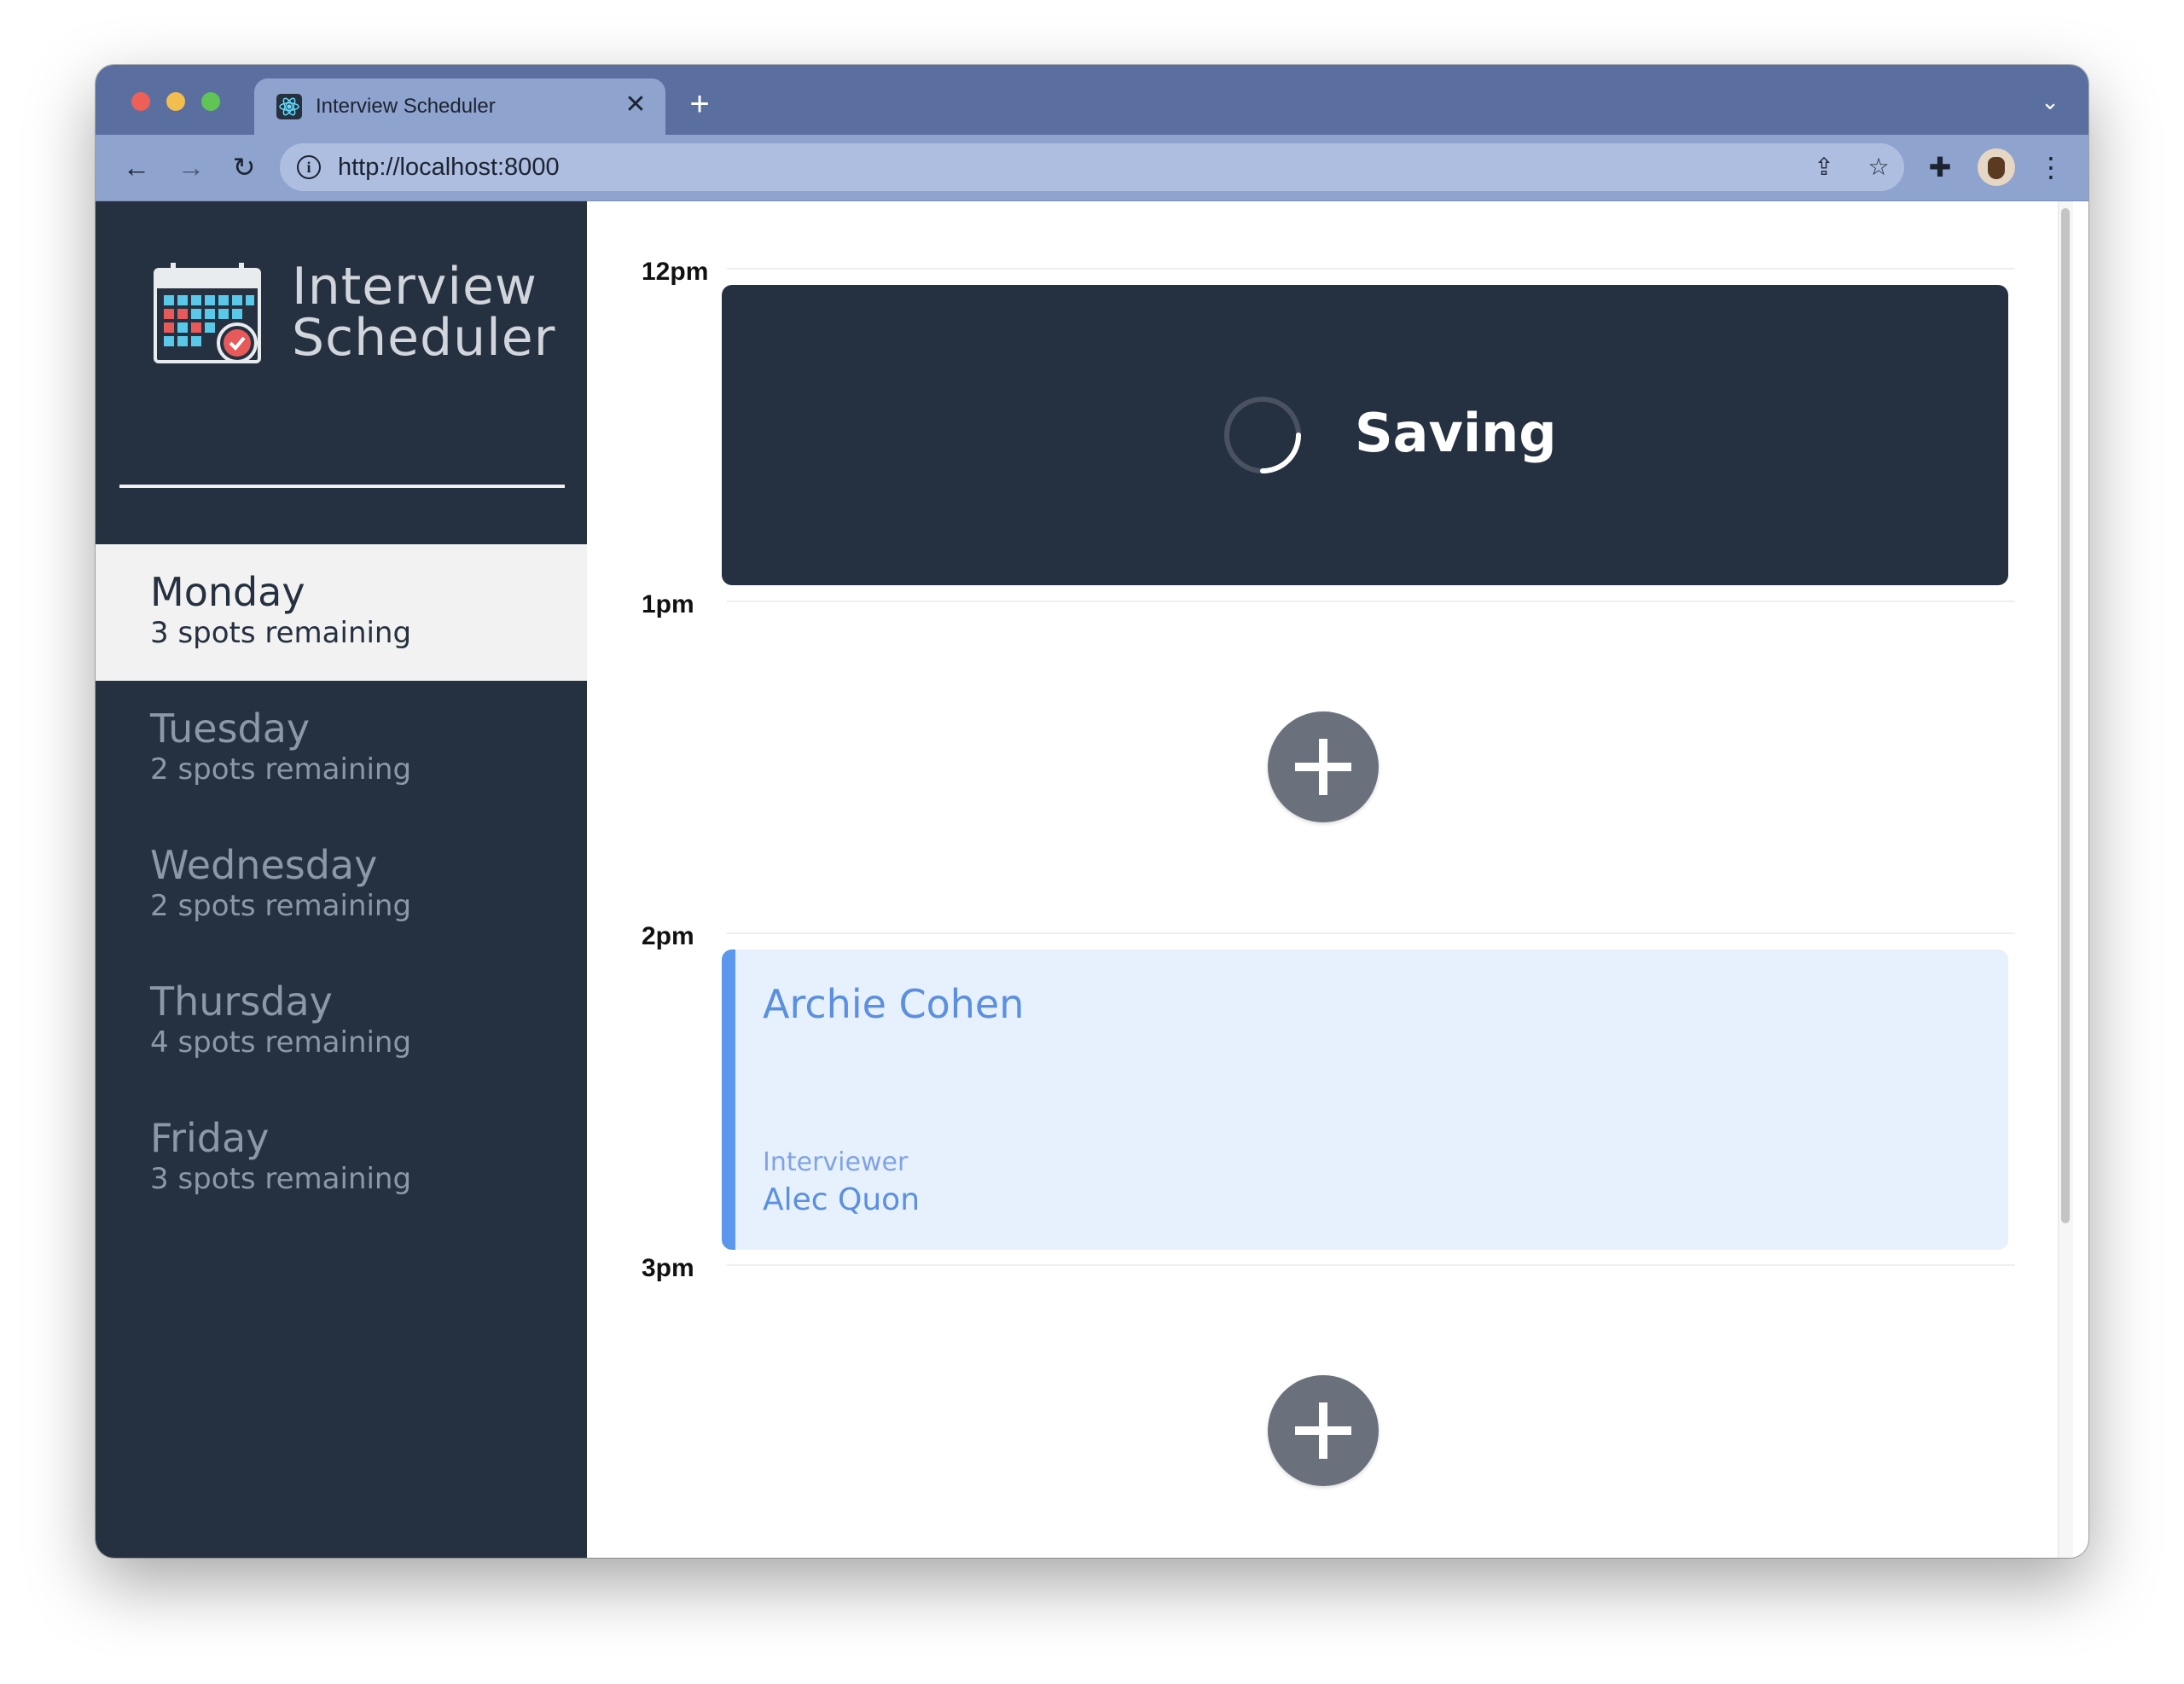  Describe the element at coordinates (264, 865) in the screenshot. I see `day-name: Wednesday` at that location.